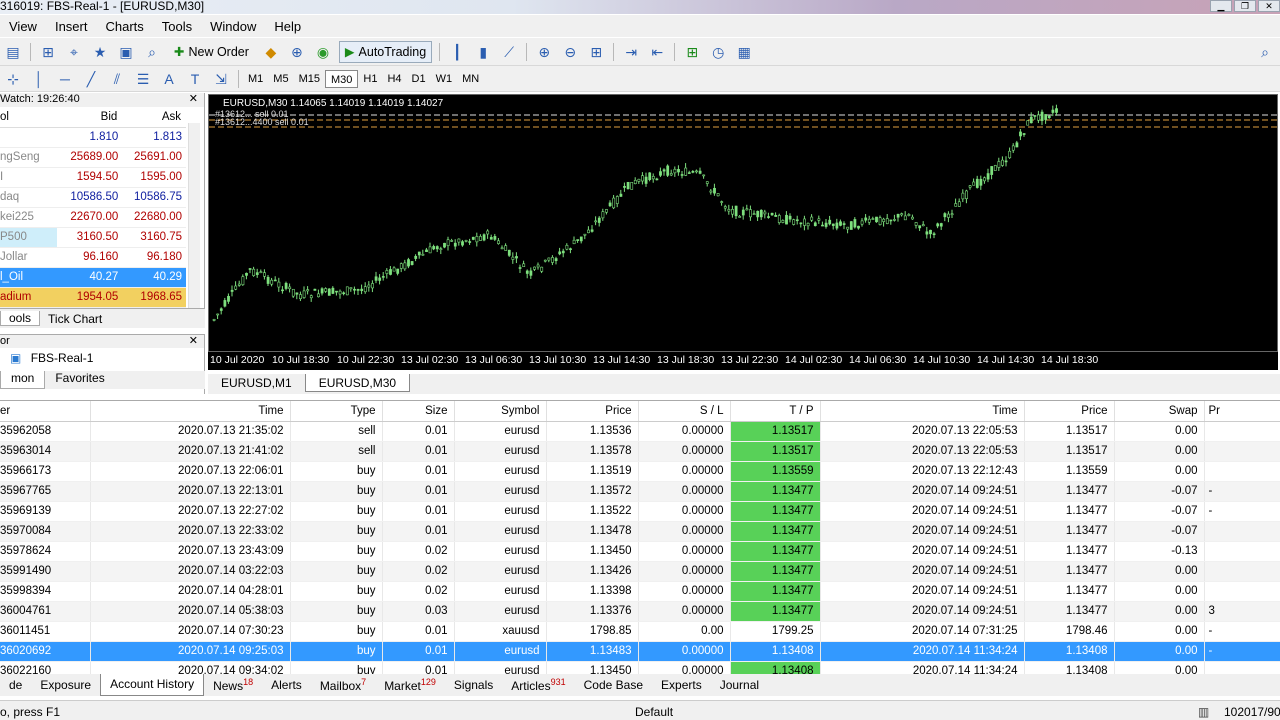  I want to click on col-open-price: Price, so click(592, 411).